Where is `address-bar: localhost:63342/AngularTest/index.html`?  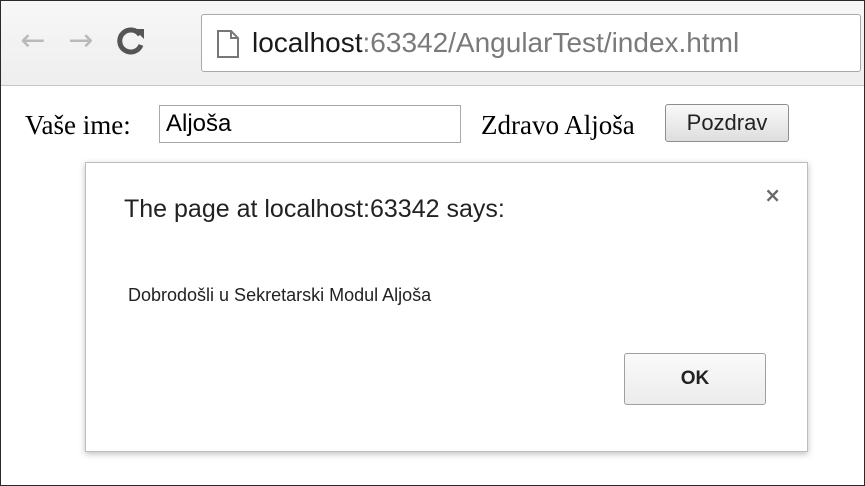 address-bar: localhost:63342/AngularTest/index.html is located at coordinates (531, 43).